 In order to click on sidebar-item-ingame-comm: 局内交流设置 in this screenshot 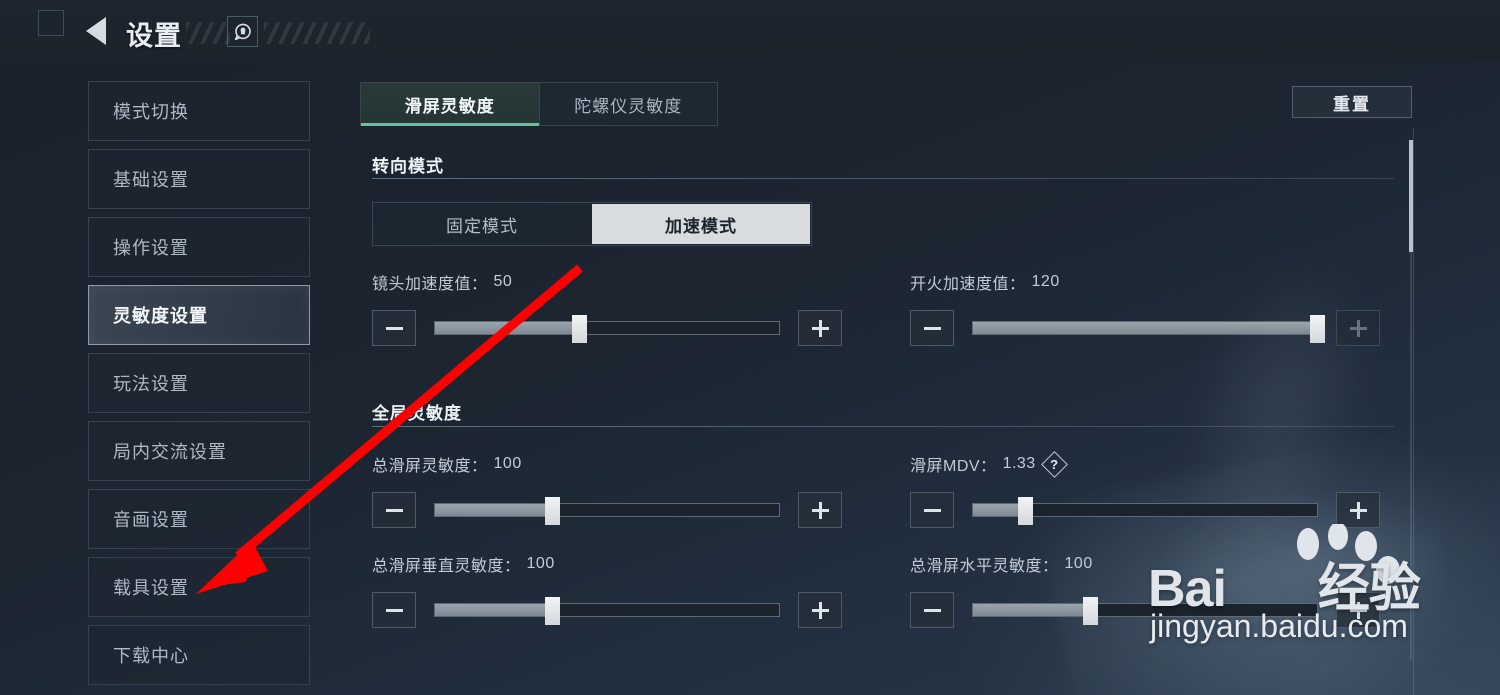, I will do `click(199, 451)`.